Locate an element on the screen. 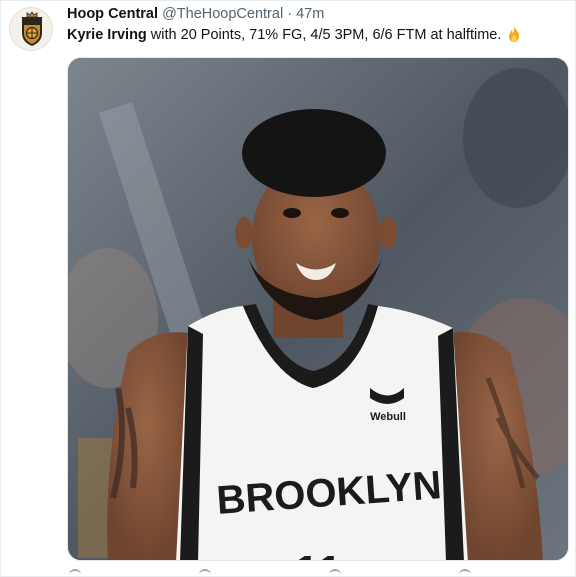 This screenshot has height=577, width=576. display-name: Hoop Central is located at coordinates (112, 14).